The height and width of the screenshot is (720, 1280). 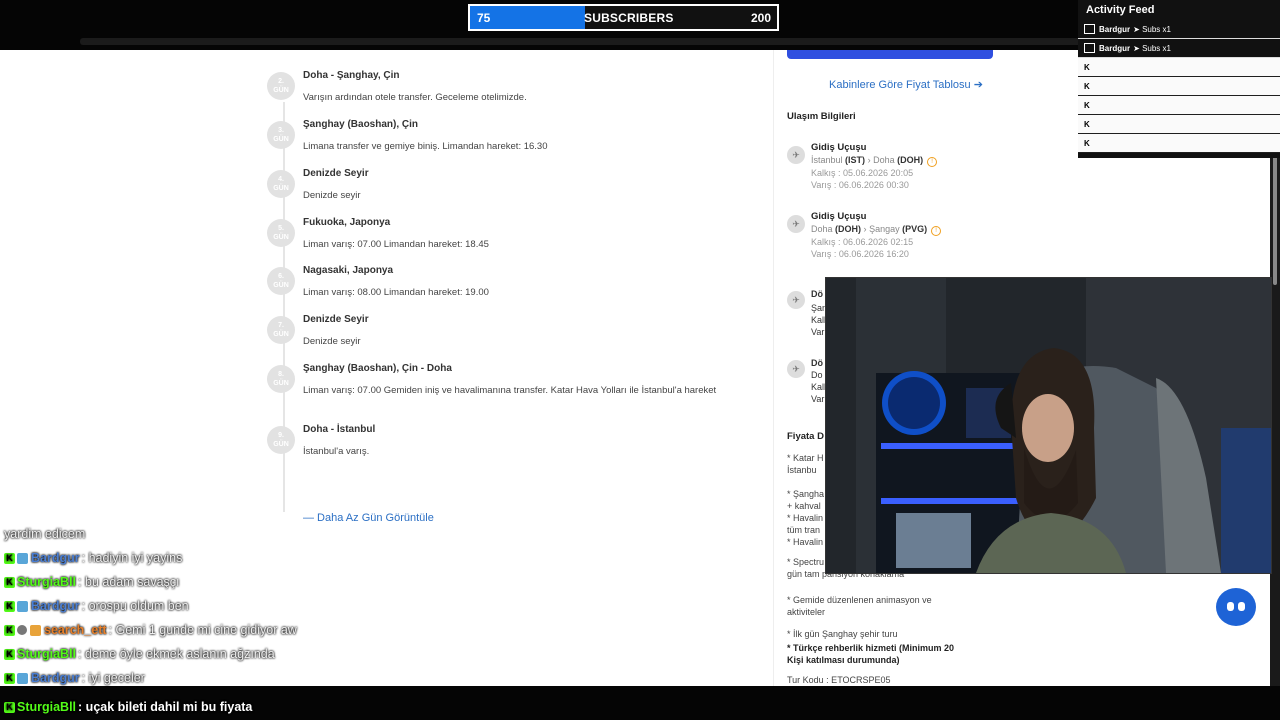 What do you see at coordinates (821, 116) in the screenshot?
I see `transport-info-title: Ulaşım Bilgileri` at bounding box center [821, 116].